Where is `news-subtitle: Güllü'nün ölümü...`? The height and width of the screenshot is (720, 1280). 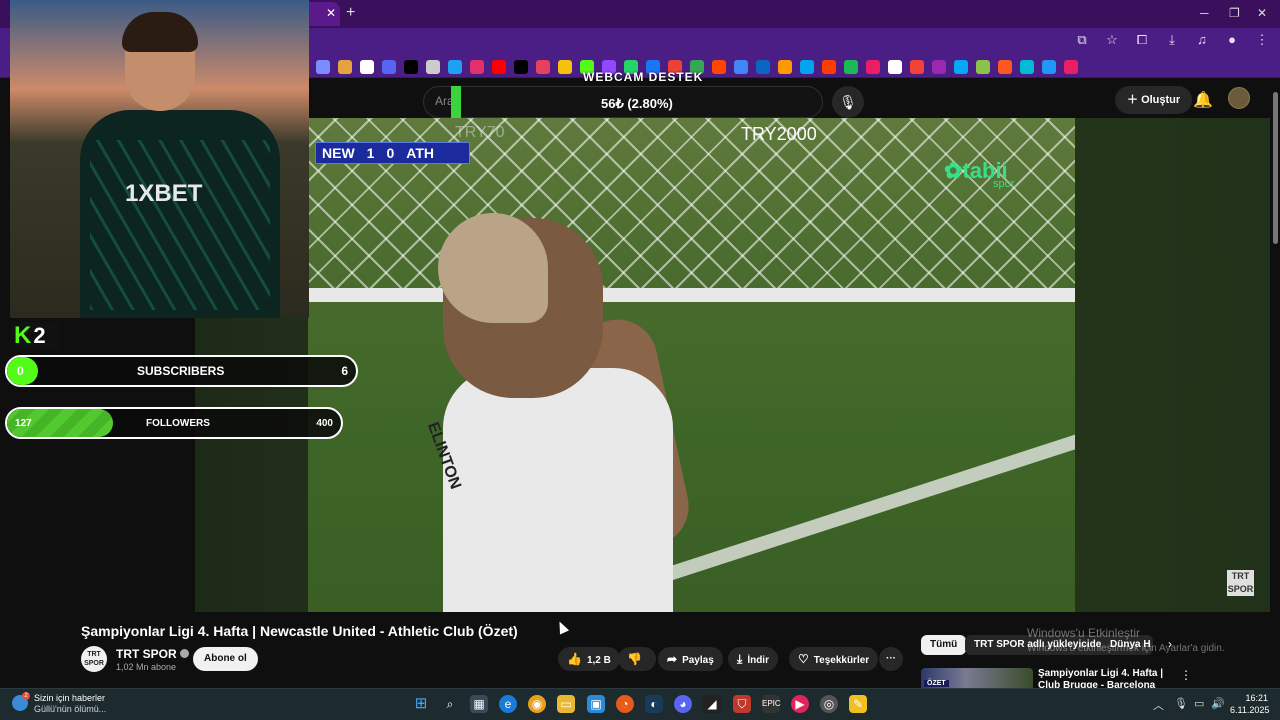
news-subtitle: Güllü'nün ölümü... is located at coordinates (70, 709).